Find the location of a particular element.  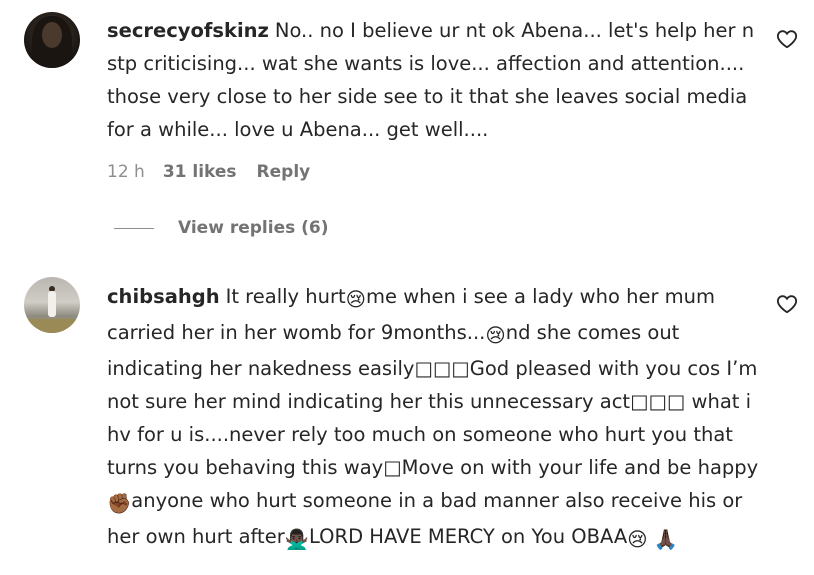

username: secrecyofskinz is located at coordinates (188, 30).